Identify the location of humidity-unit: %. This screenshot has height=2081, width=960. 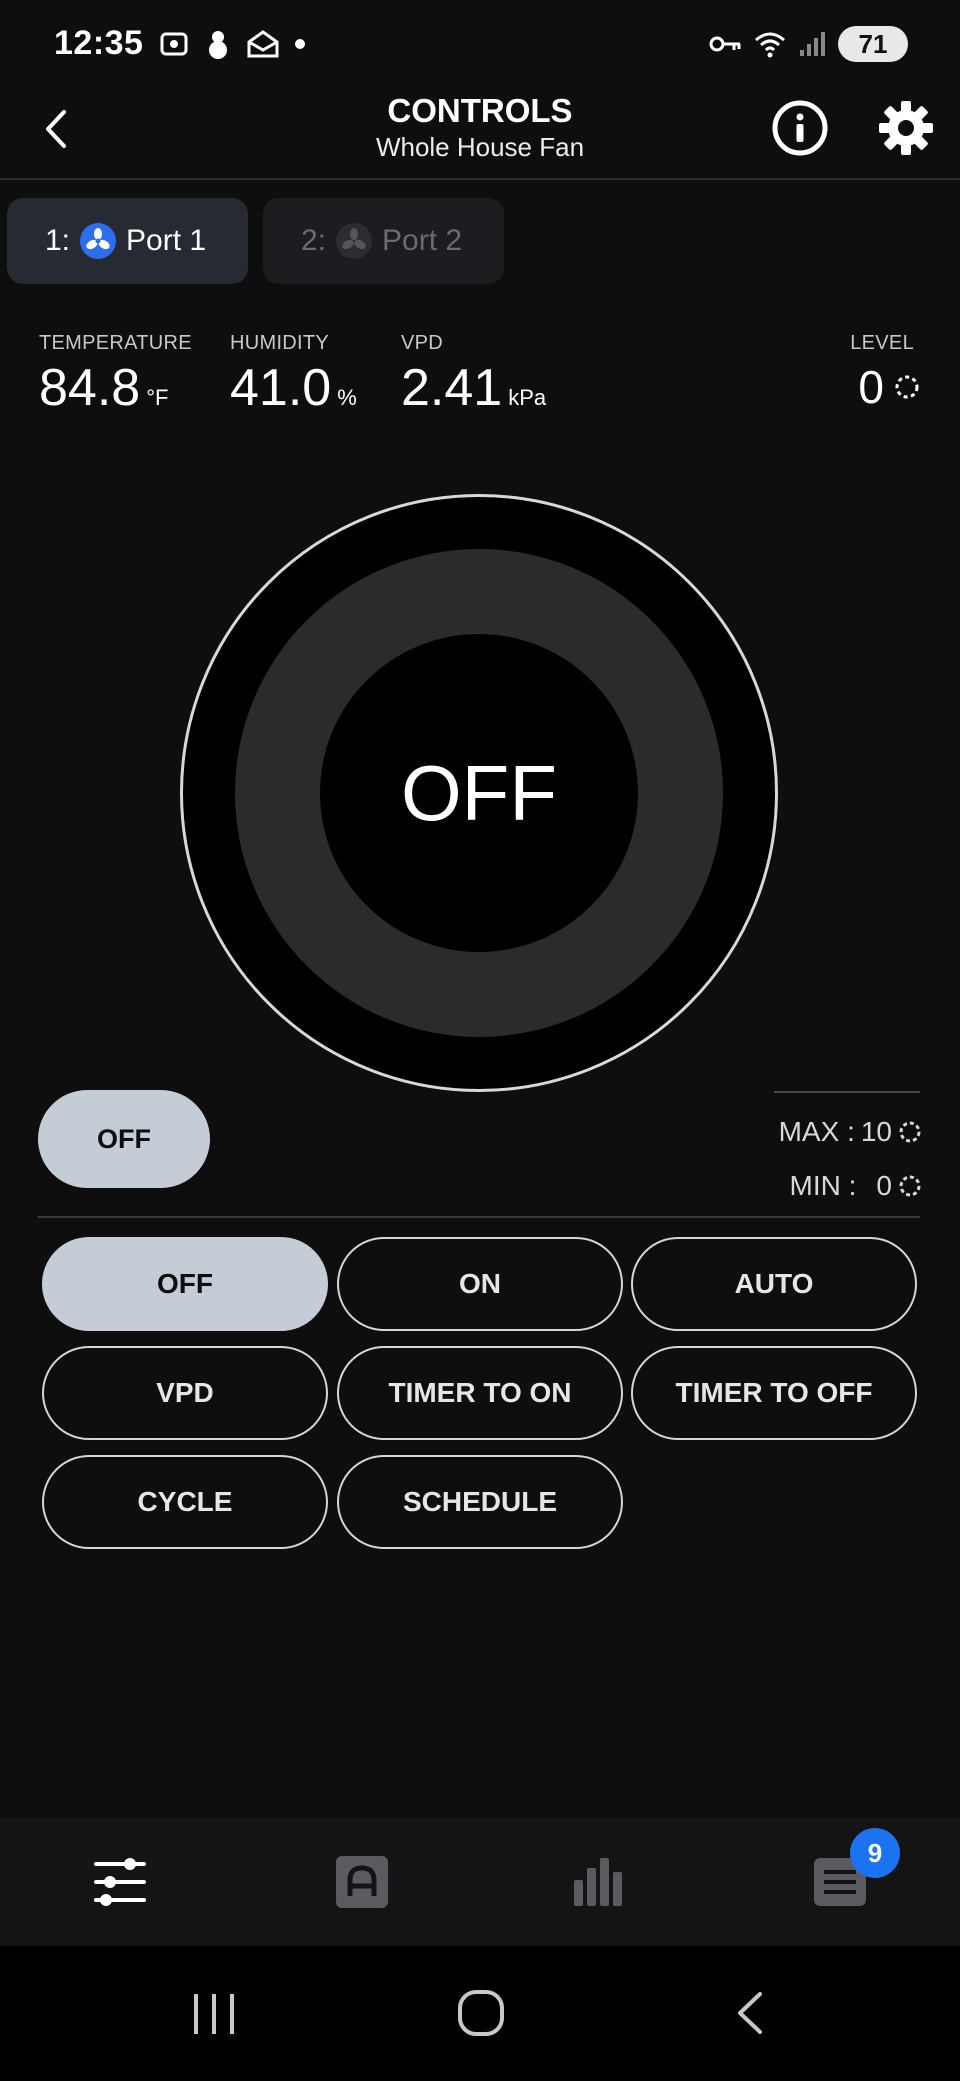
(347, 397).